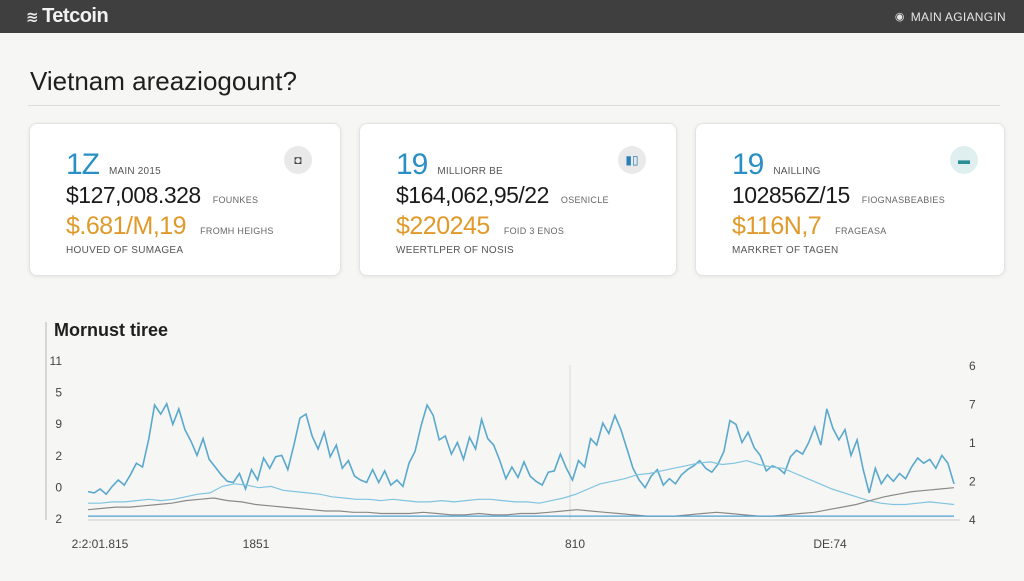 The width and height of the screenshot is (1024, 581). What do you see at coordinates (56, 361) in the screenshot?
I see `y-left-tick-label: 11` at bounding box center [56, 361].